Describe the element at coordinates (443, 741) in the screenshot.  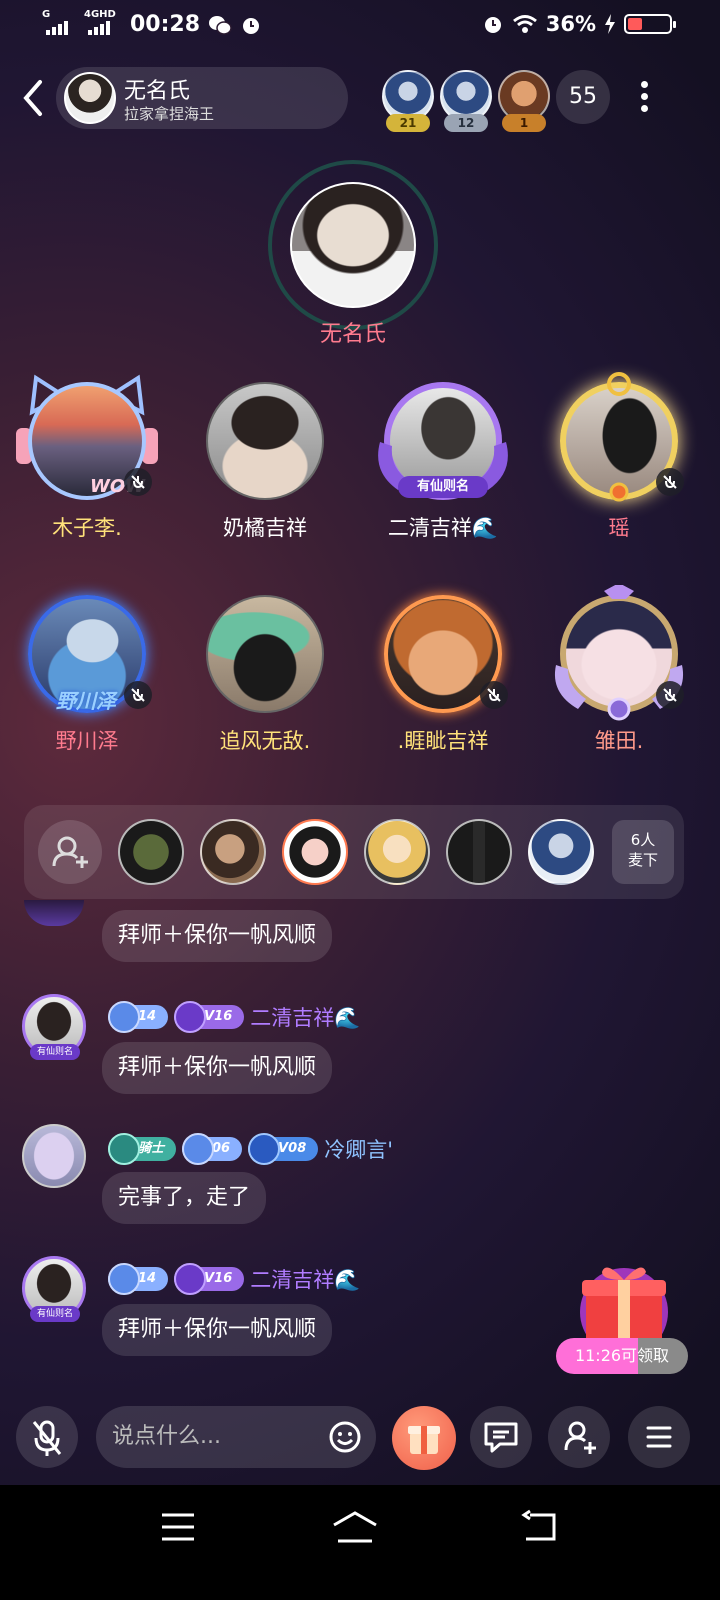
I see `seat-name: .睚眦吉祥` at that location.